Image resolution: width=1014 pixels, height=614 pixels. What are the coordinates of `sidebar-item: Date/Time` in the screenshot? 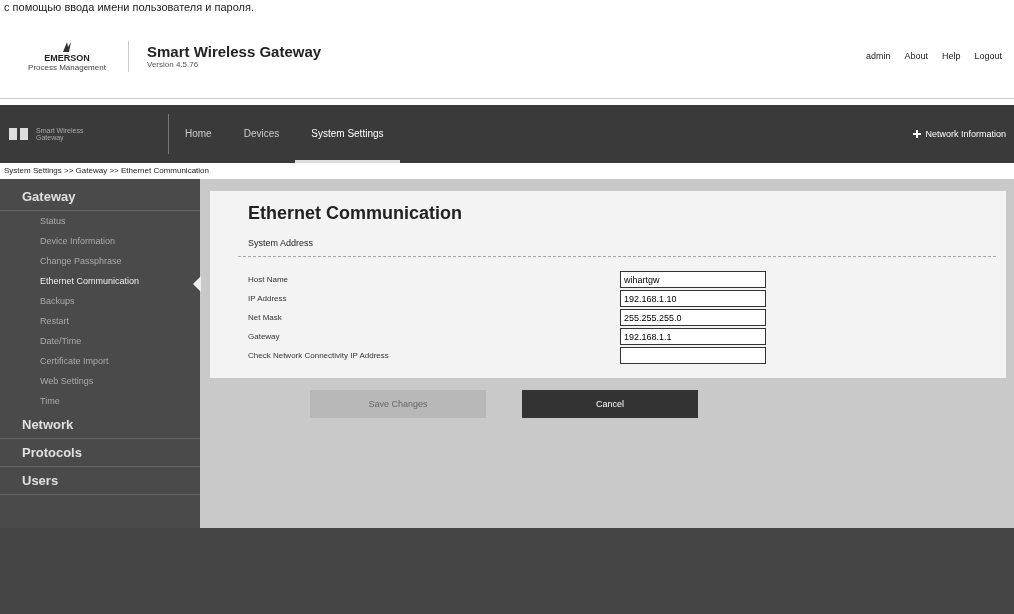 It's located at (100, 341).